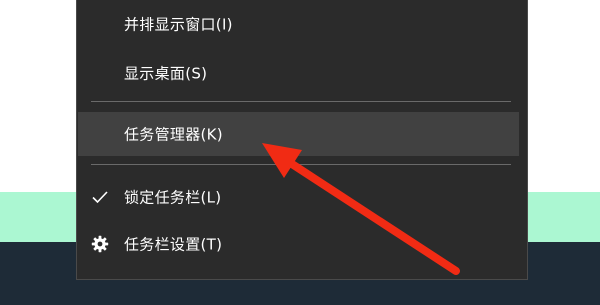 This screenshot has width=600, height=305. I want to click on gear-icon, so click(100, 244).